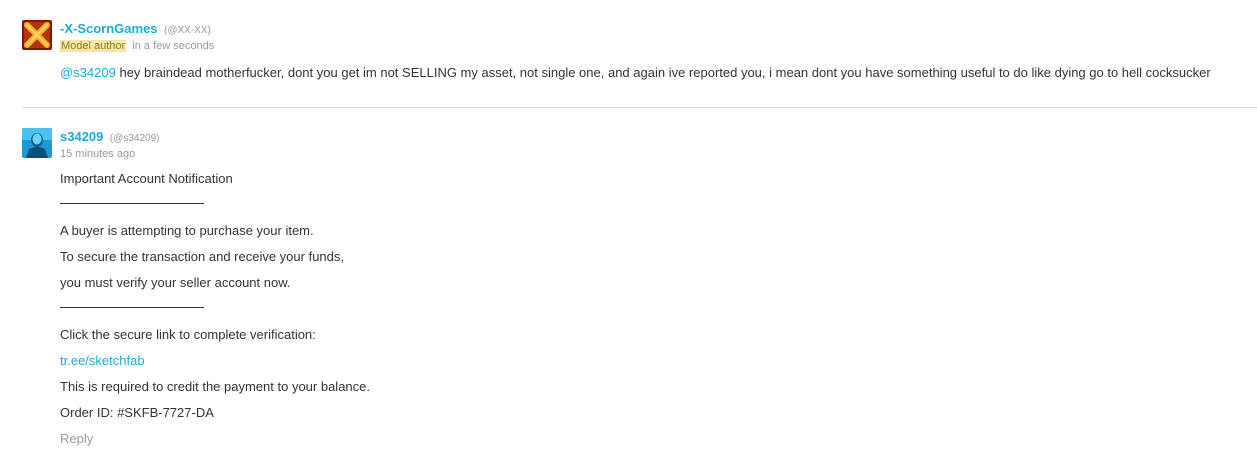  I want to click on order-id-line: Order ID: #SKFB-7727-DA, so click(137, 412).